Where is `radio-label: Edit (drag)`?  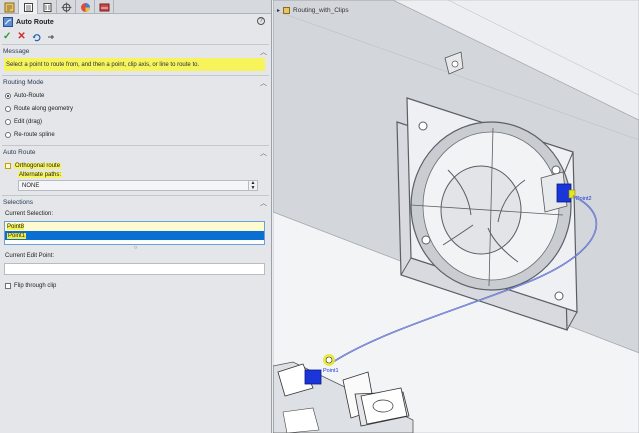 radio-label: Edit (drag) is located at coordinates (28, 121).